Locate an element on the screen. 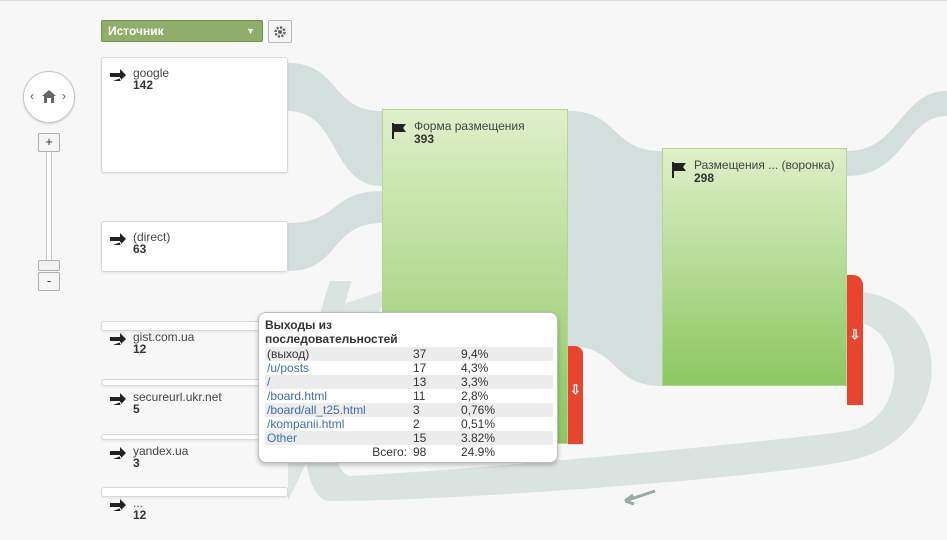 The width and height of the screenshot is (947, 540). flow-google is located at coordinates (335, 124).